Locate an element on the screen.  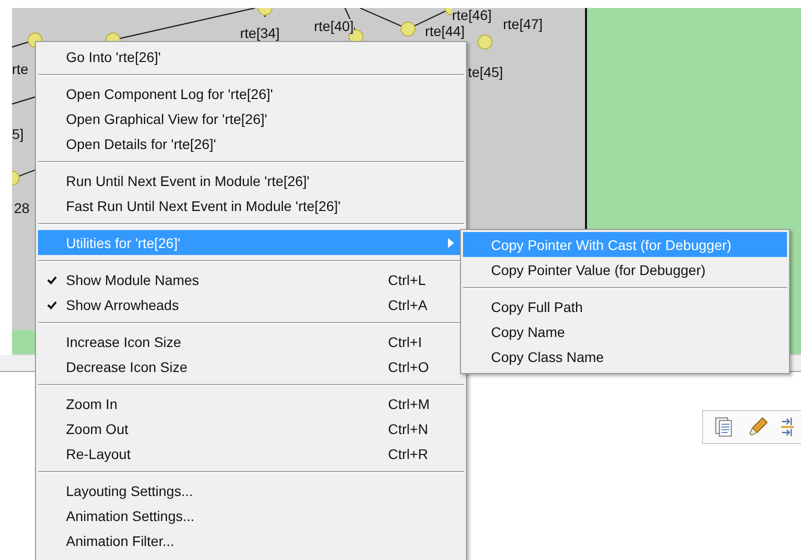
shortcut-text: Ctrl+O is located at coordinates (409, 366).